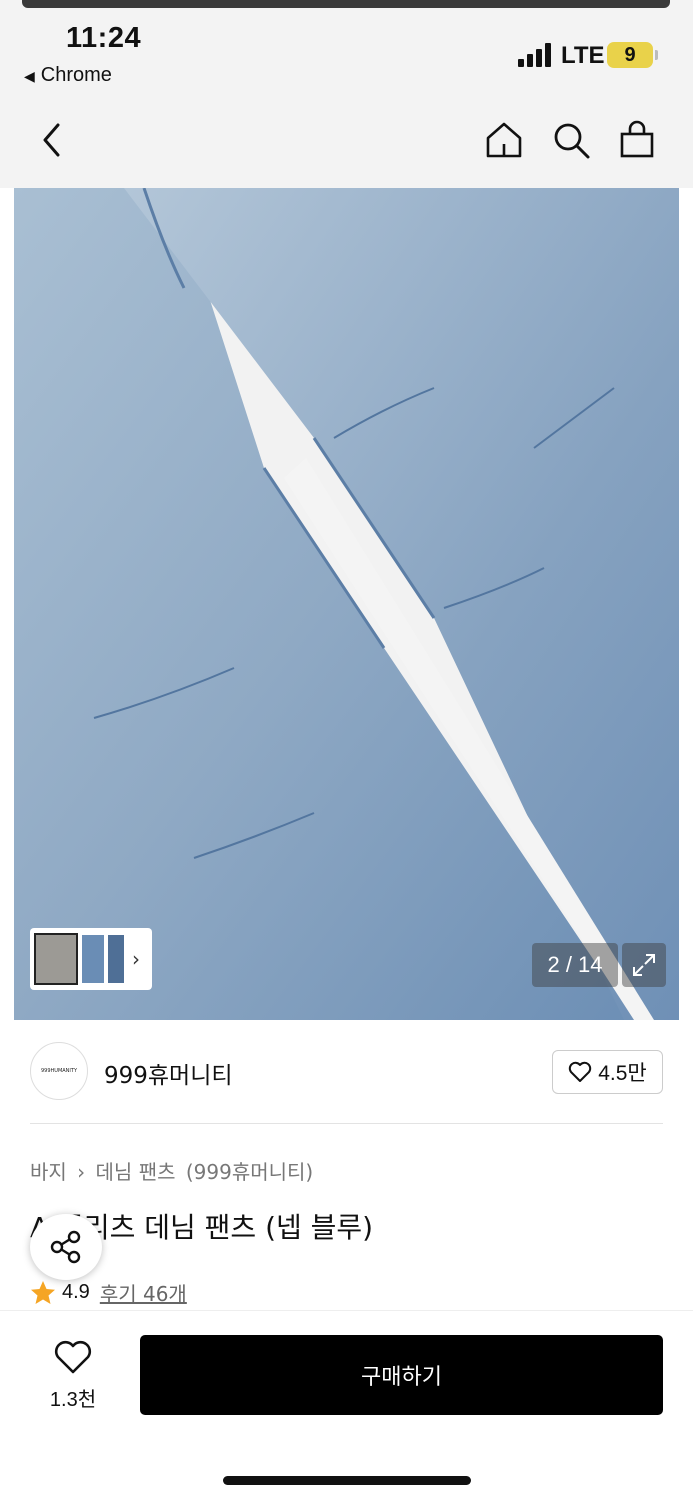 The height and width of the screenshot is (1500, 693). What do you see at coordinates (76, 75) in the screenshot?
I see `back-app-label: Chrome` at bounding box center [76, 75].